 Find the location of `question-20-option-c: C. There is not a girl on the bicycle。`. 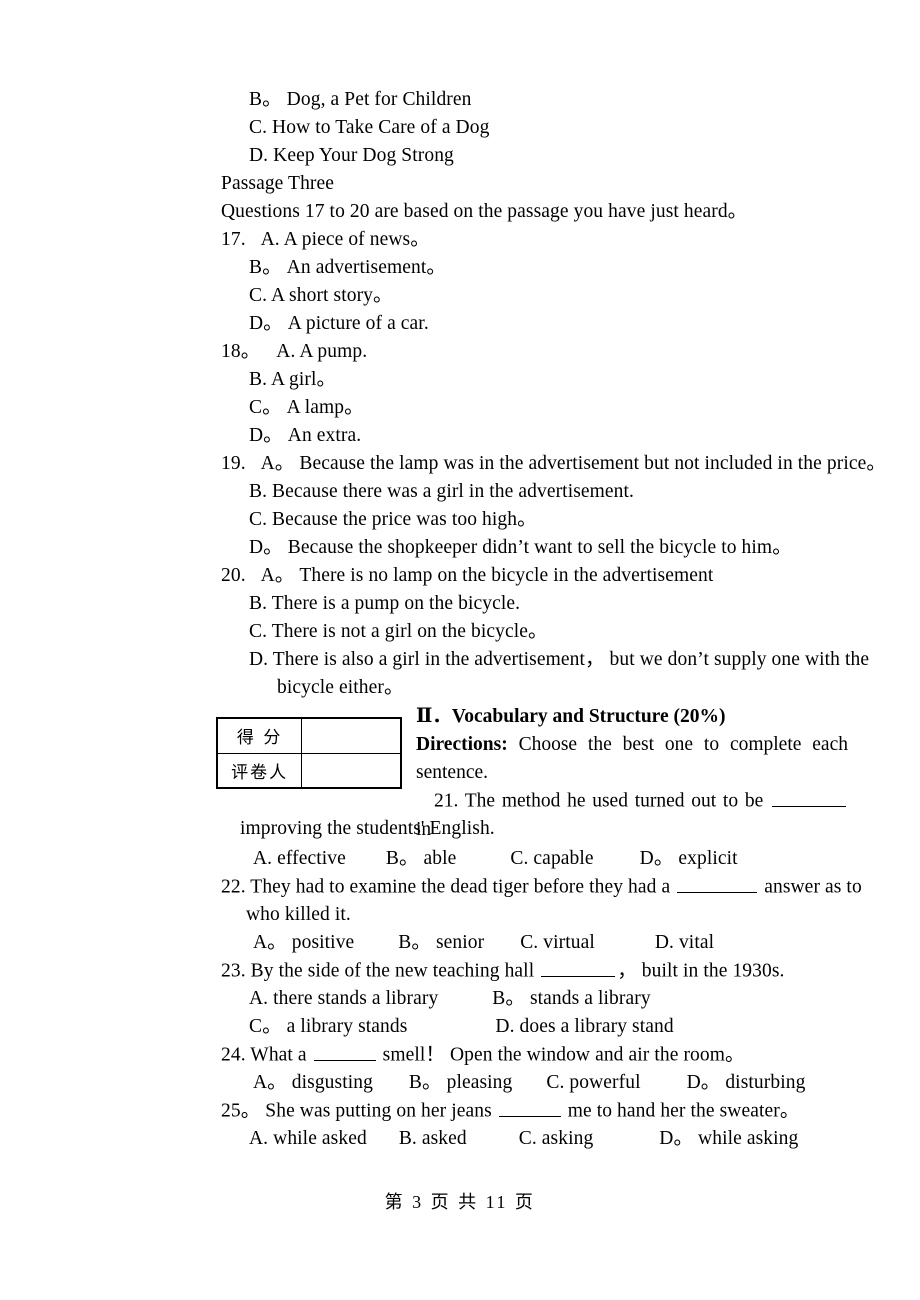

question-20-option-c: C. There is not a girl on the bicycle。 is located at coordinates (398, 631).